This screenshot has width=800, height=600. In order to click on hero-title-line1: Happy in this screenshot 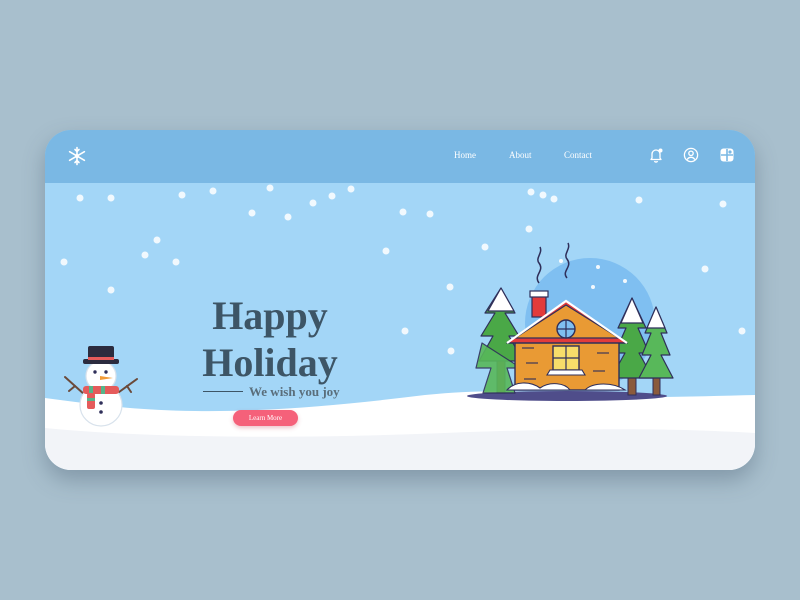, I will do `click(270, 315)`.